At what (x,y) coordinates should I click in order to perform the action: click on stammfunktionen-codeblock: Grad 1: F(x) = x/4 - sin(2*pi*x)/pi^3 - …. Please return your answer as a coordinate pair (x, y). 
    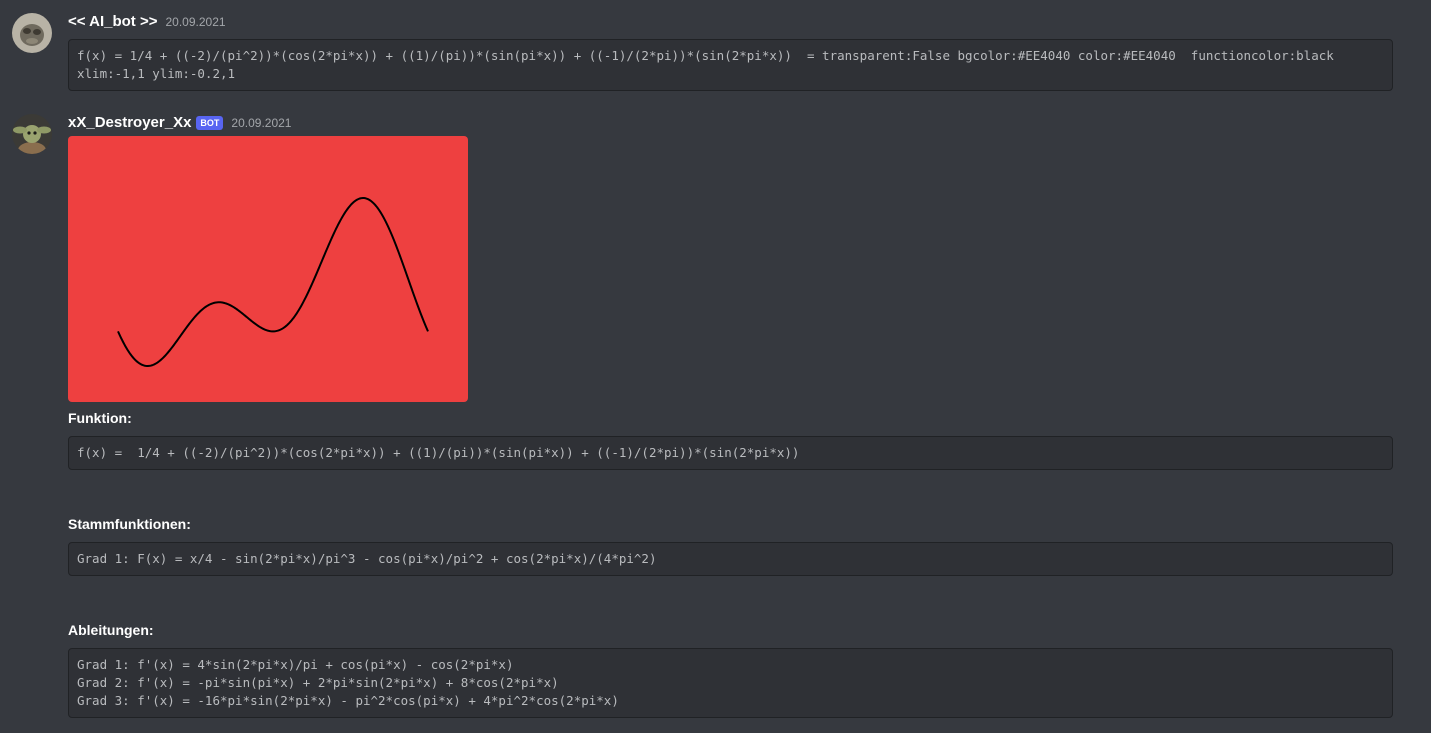
    Looking at the image, I should click on (730, 559).